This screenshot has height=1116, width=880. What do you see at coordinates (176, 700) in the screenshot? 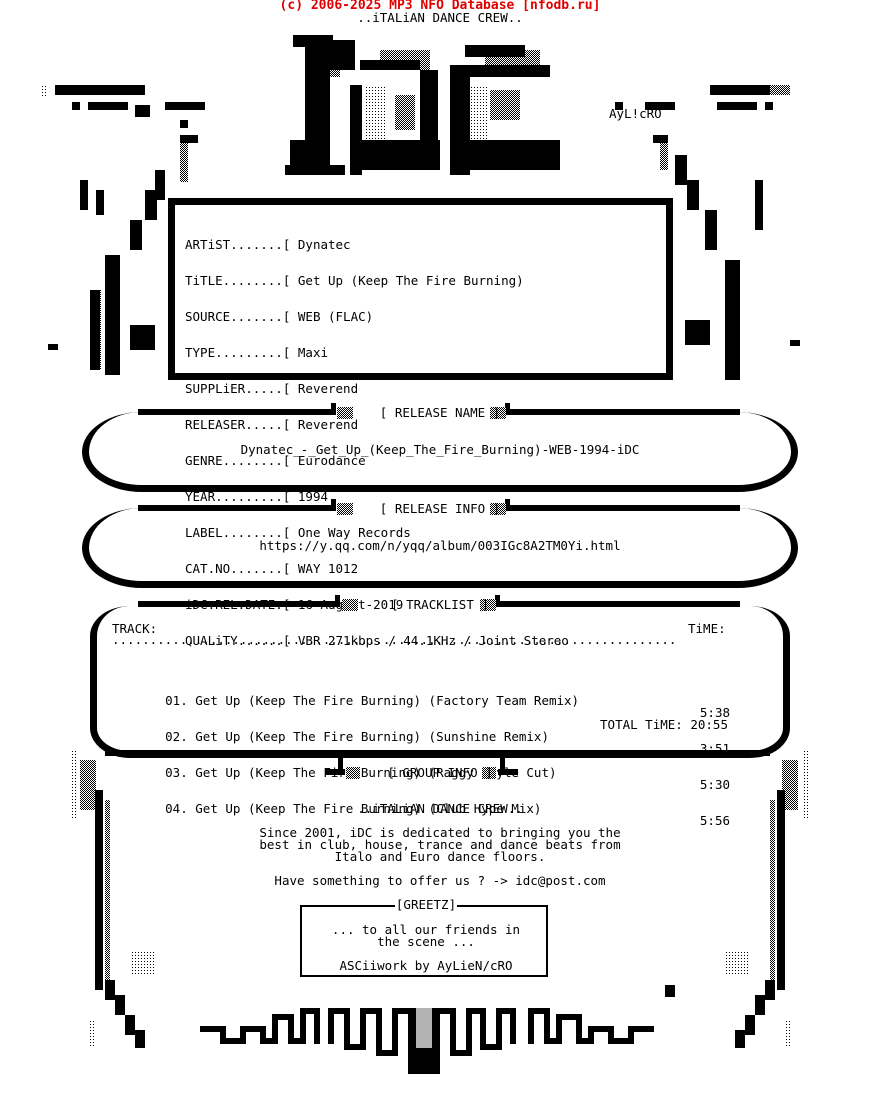
I see `track-number: 01.` at bounding box center [176, 700].